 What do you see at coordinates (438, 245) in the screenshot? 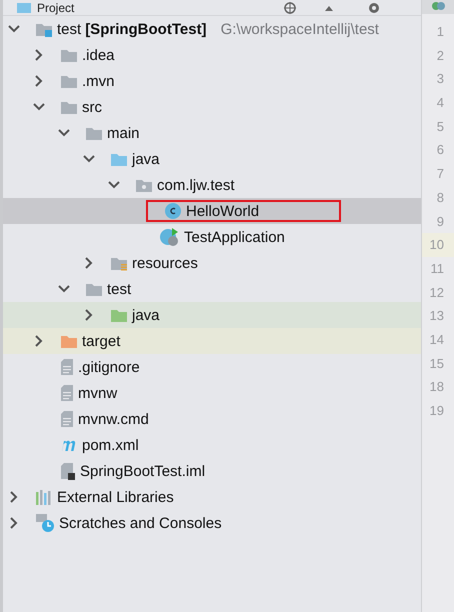
I see `line-number: 10` at bounding box center [438, 245].